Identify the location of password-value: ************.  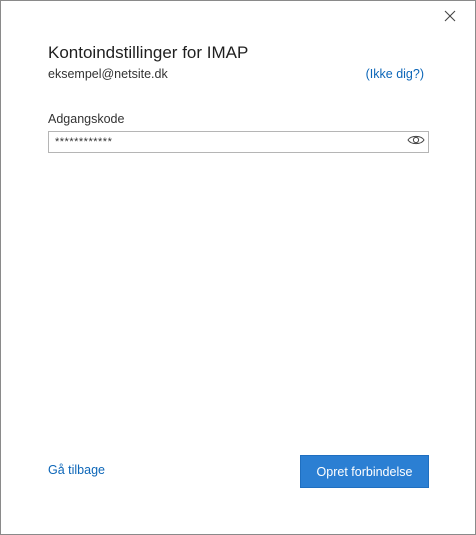
(84, 142).